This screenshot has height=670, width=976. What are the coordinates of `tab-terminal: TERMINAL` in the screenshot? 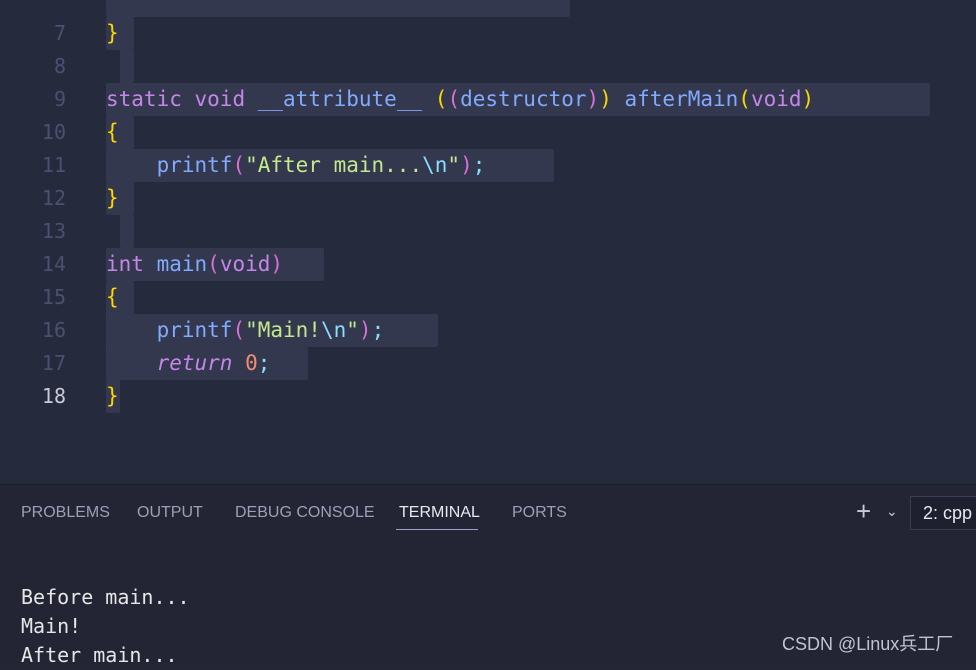 It's located at (439, 513).